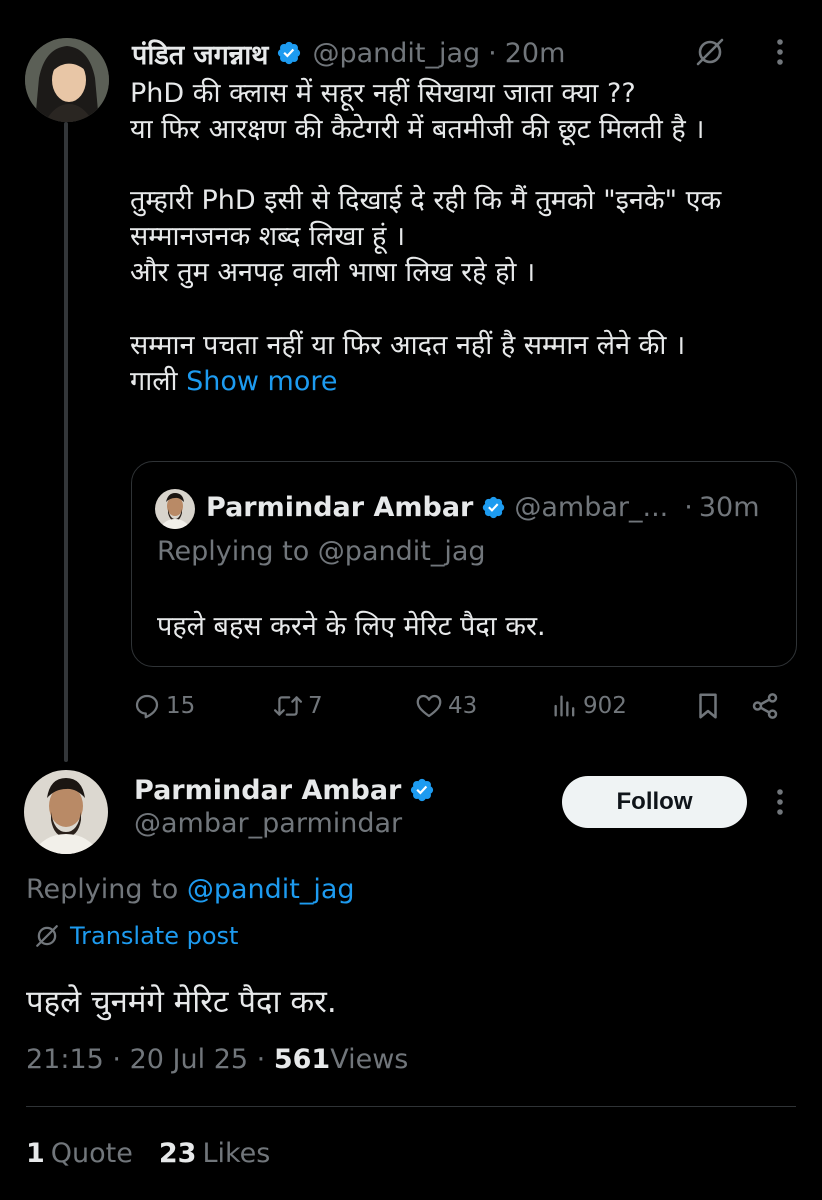 This screenshot has width=822, height=1200. I want to click on reply-icon, so click(147, 706).